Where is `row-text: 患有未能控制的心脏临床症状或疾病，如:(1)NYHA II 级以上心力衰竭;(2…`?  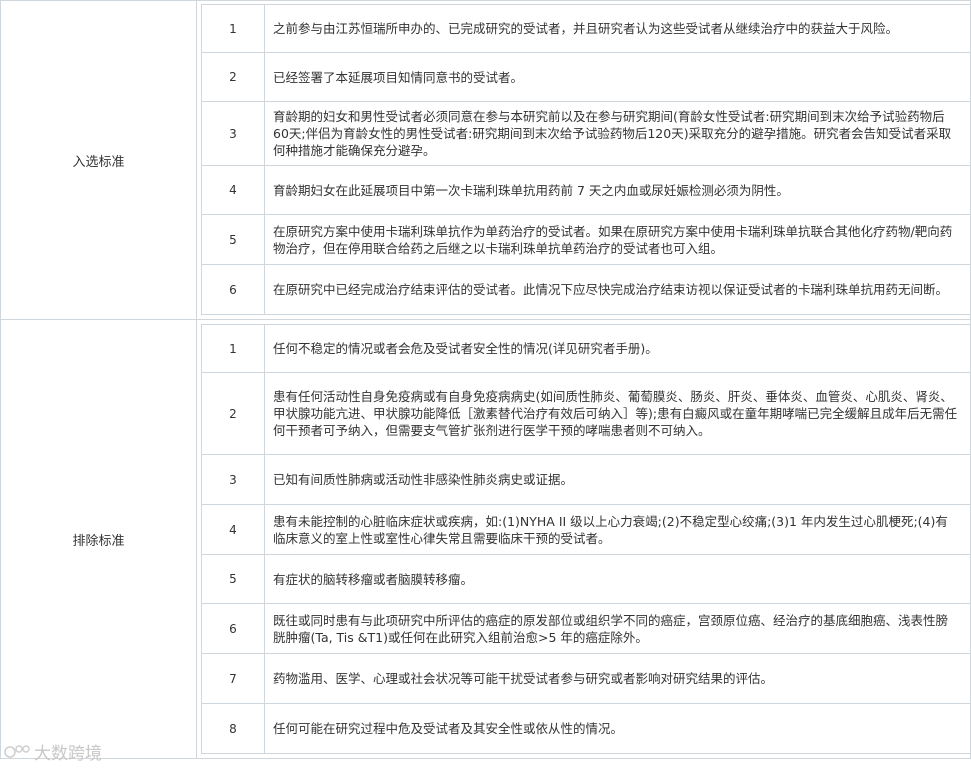 row-text: 患有未能控制的心脏临床症状或疾病，如:(1)NYHA II 级以上心力衰竭;(2… is located at coordinates (617, 530).